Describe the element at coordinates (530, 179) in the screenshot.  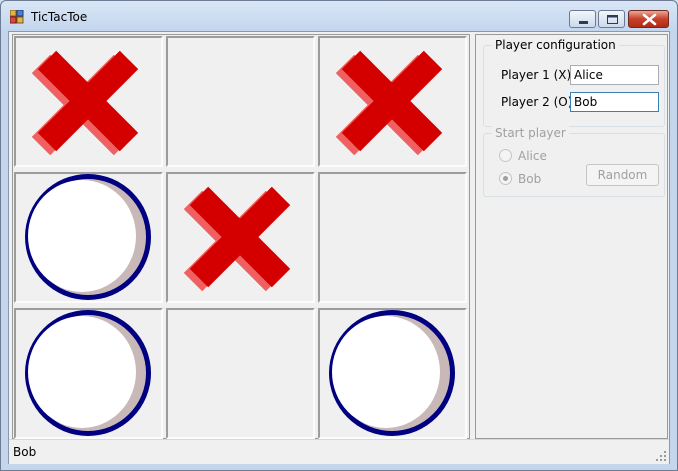
I see `start-bob-label: Bob` at that location.